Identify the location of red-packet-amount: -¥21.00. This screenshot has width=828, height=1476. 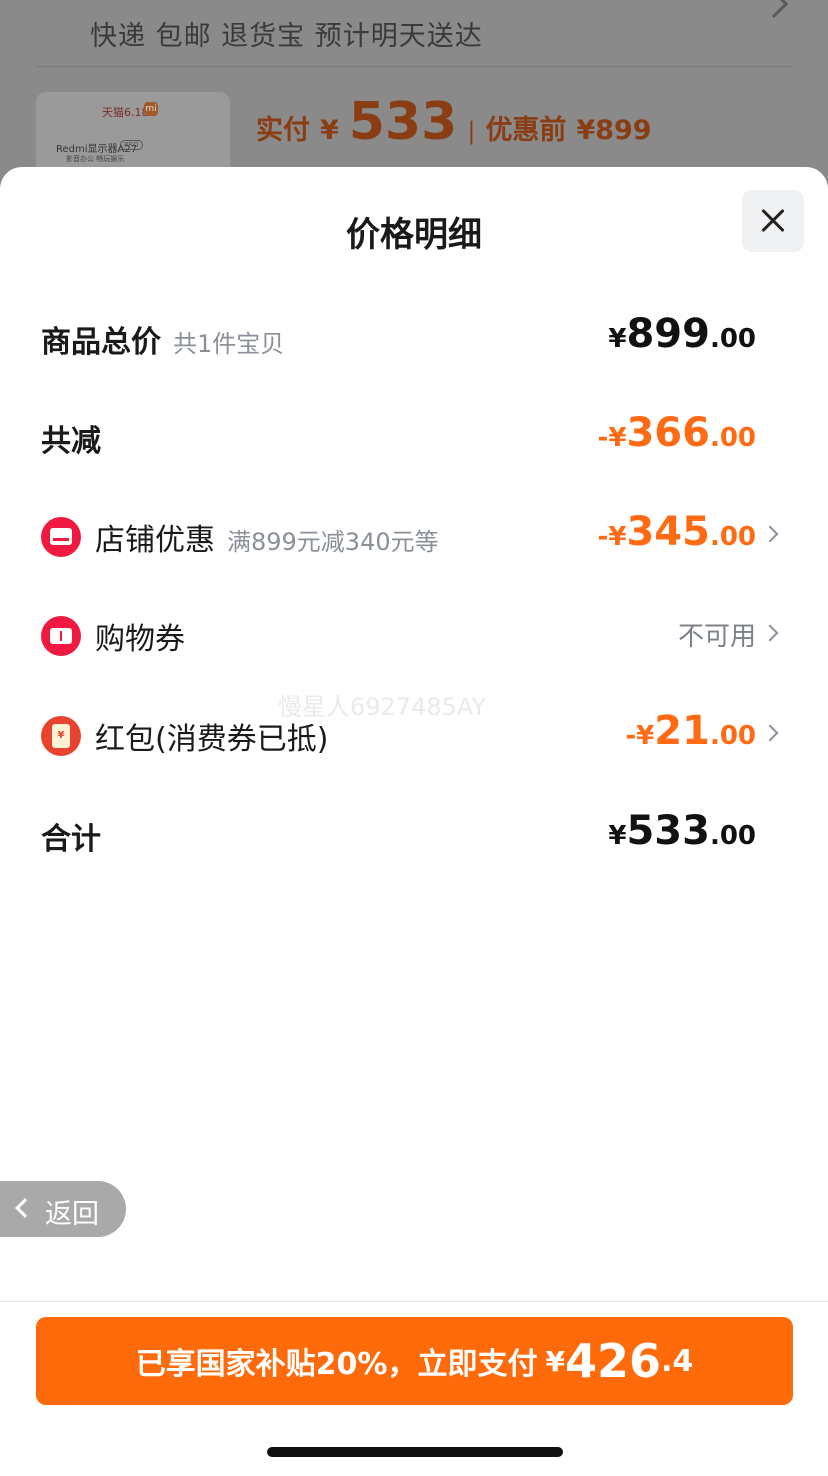
(690, 731).